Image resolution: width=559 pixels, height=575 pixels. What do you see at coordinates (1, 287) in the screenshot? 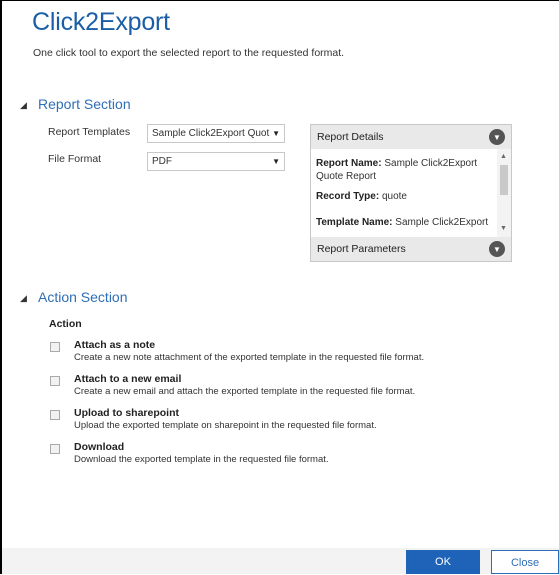
I see `dialog-left-border` at bounding box center [1, 287].